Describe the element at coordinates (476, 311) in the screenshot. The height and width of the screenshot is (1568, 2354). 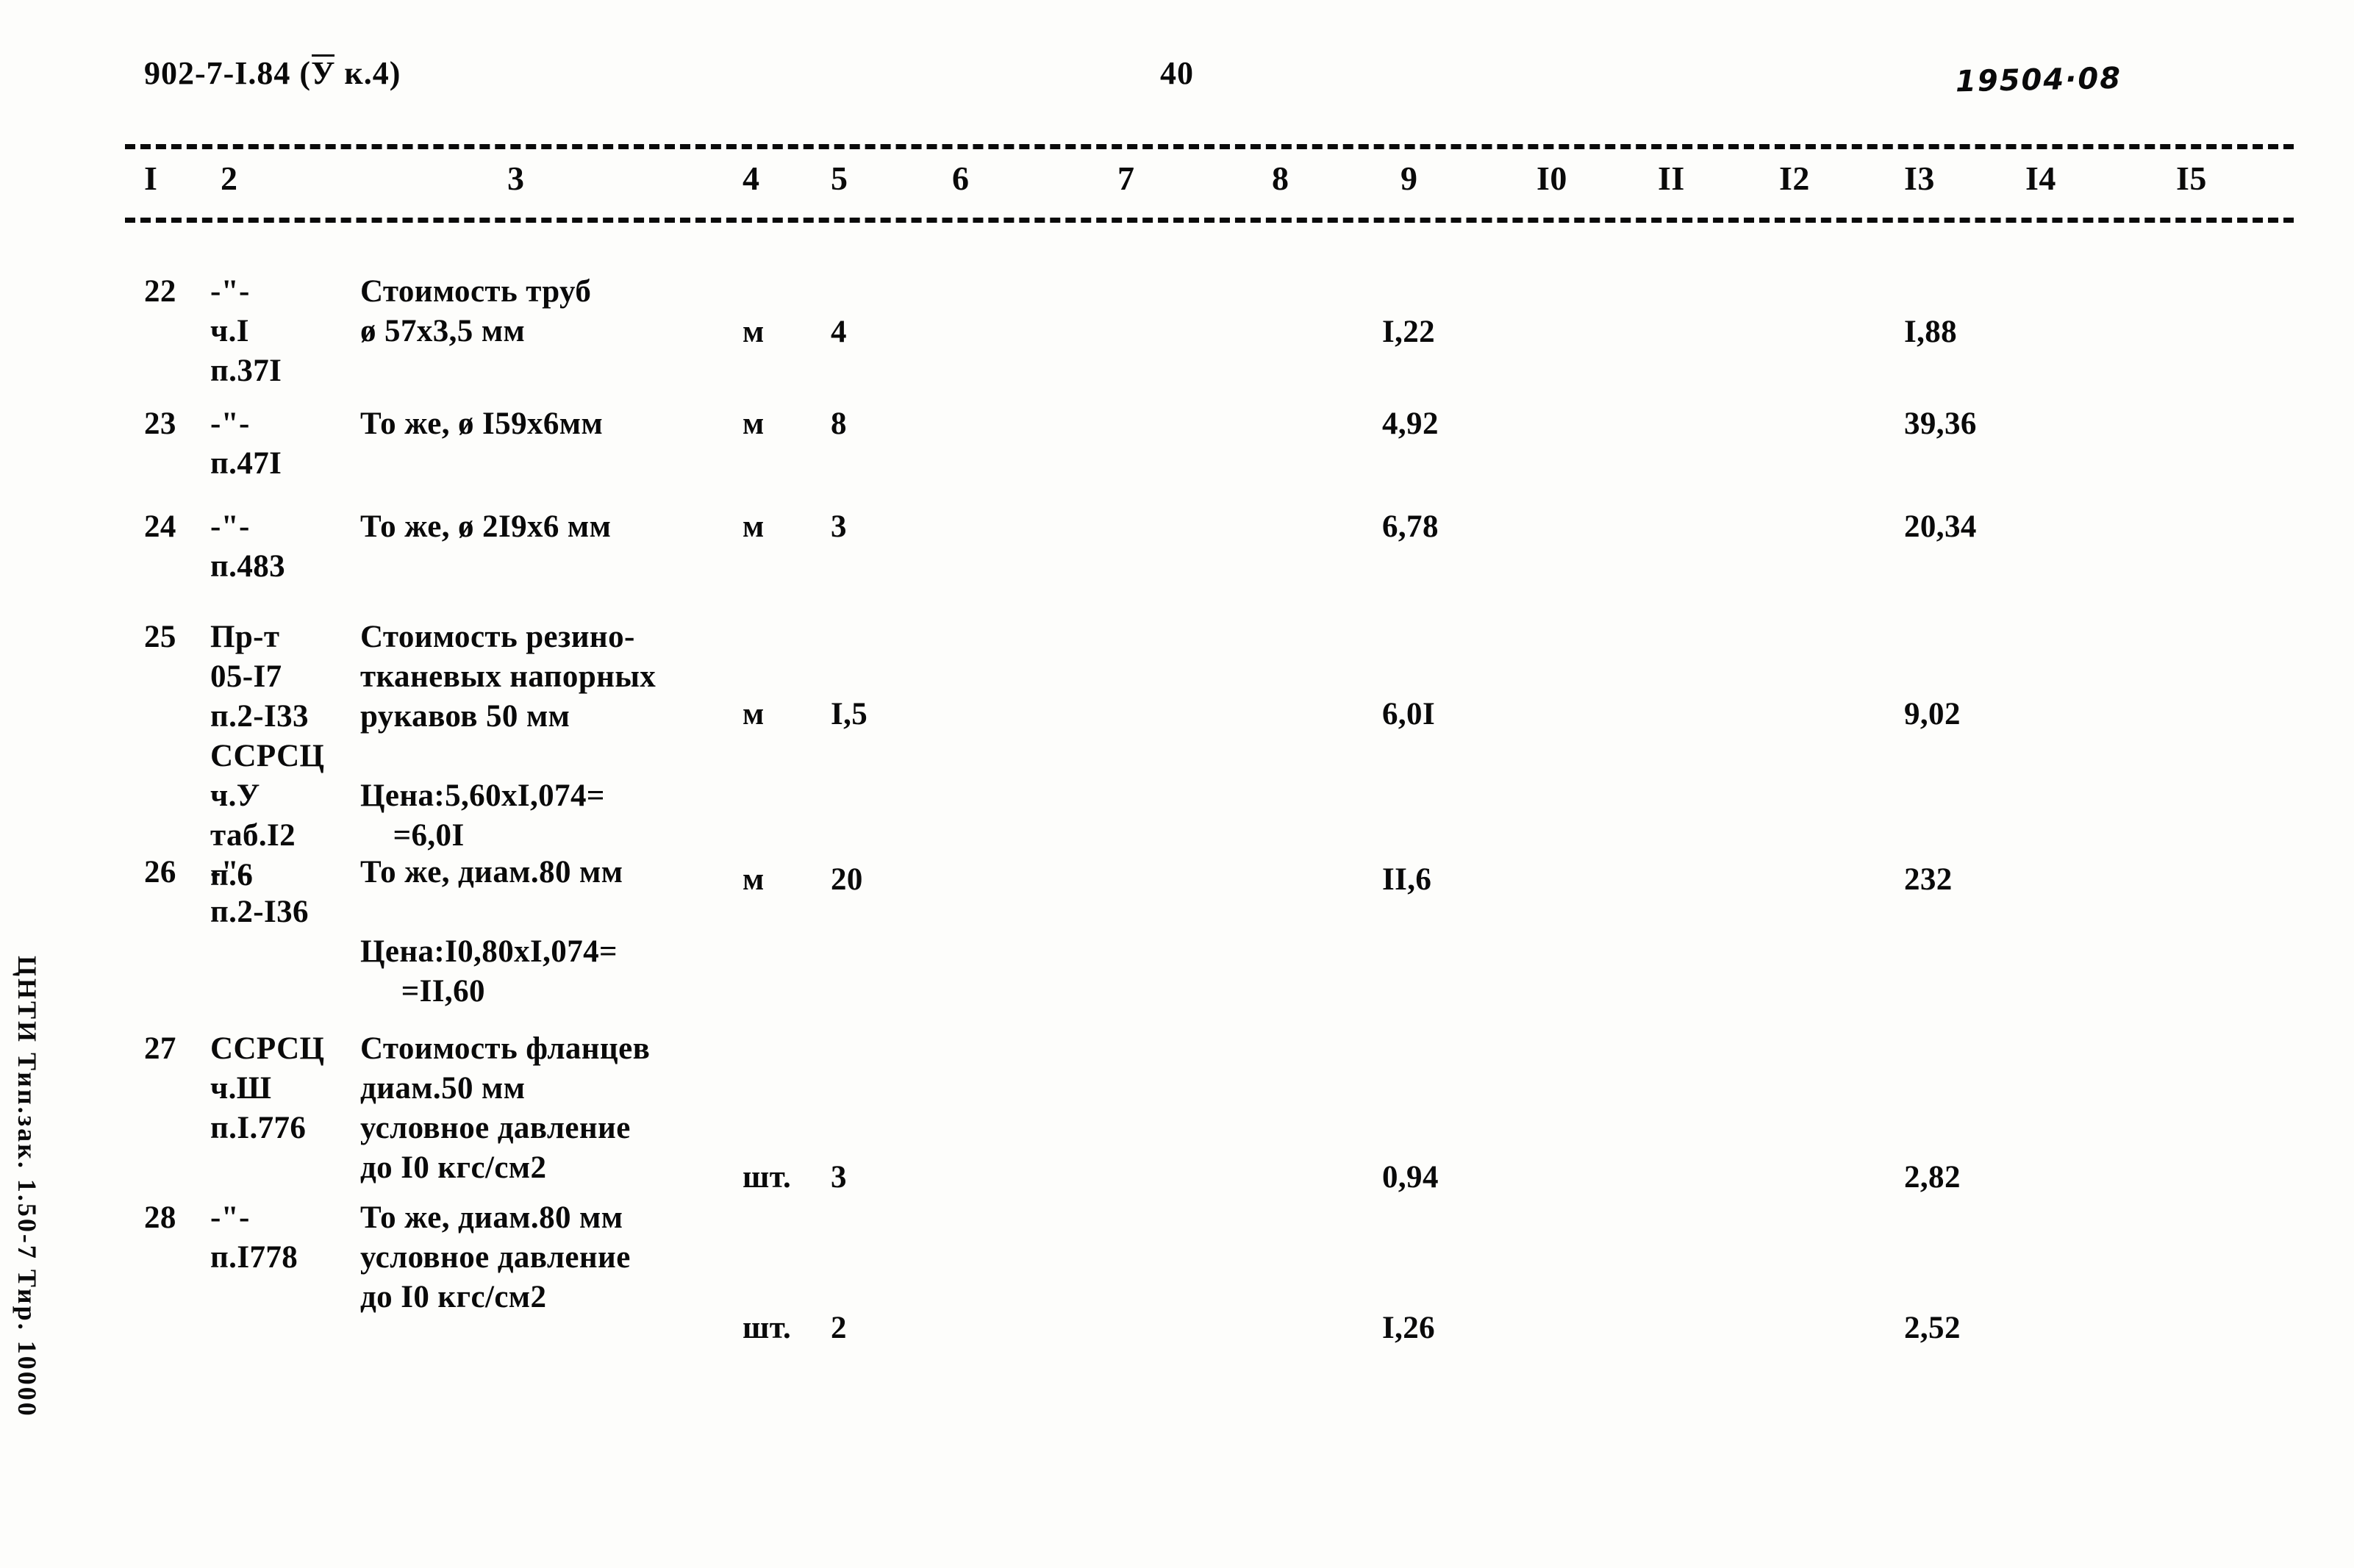
I see `row-description: Стоимость труб ø 57х3,5 мм` at that location.